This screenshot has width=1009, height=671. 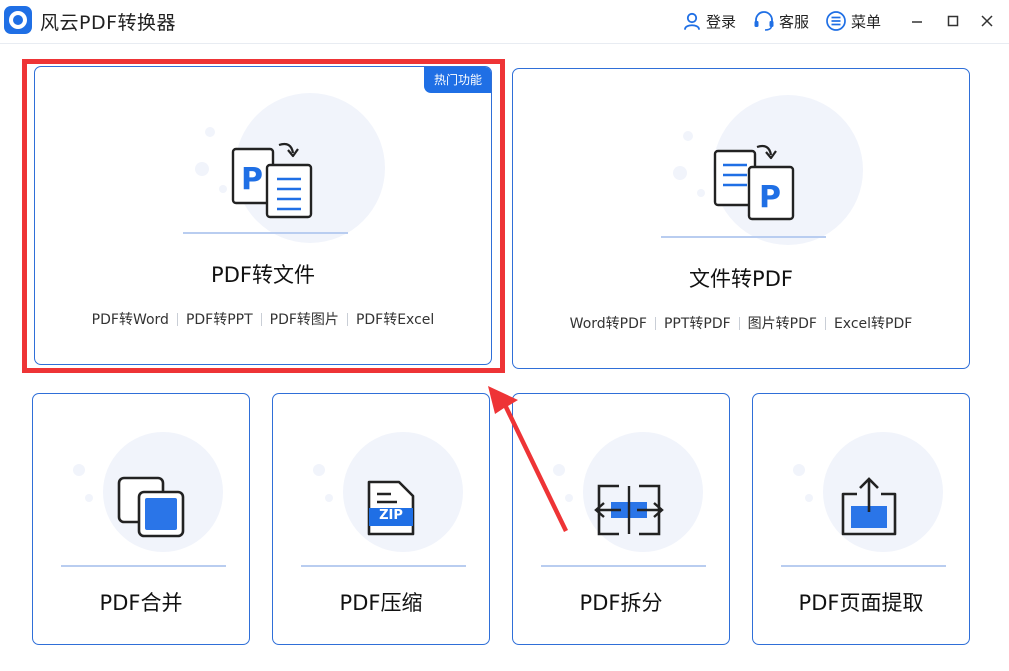 What do you see at coordinates (794, 21) in the screenshot?
I see `service-label: 客服` at bounding box center [794, 21].